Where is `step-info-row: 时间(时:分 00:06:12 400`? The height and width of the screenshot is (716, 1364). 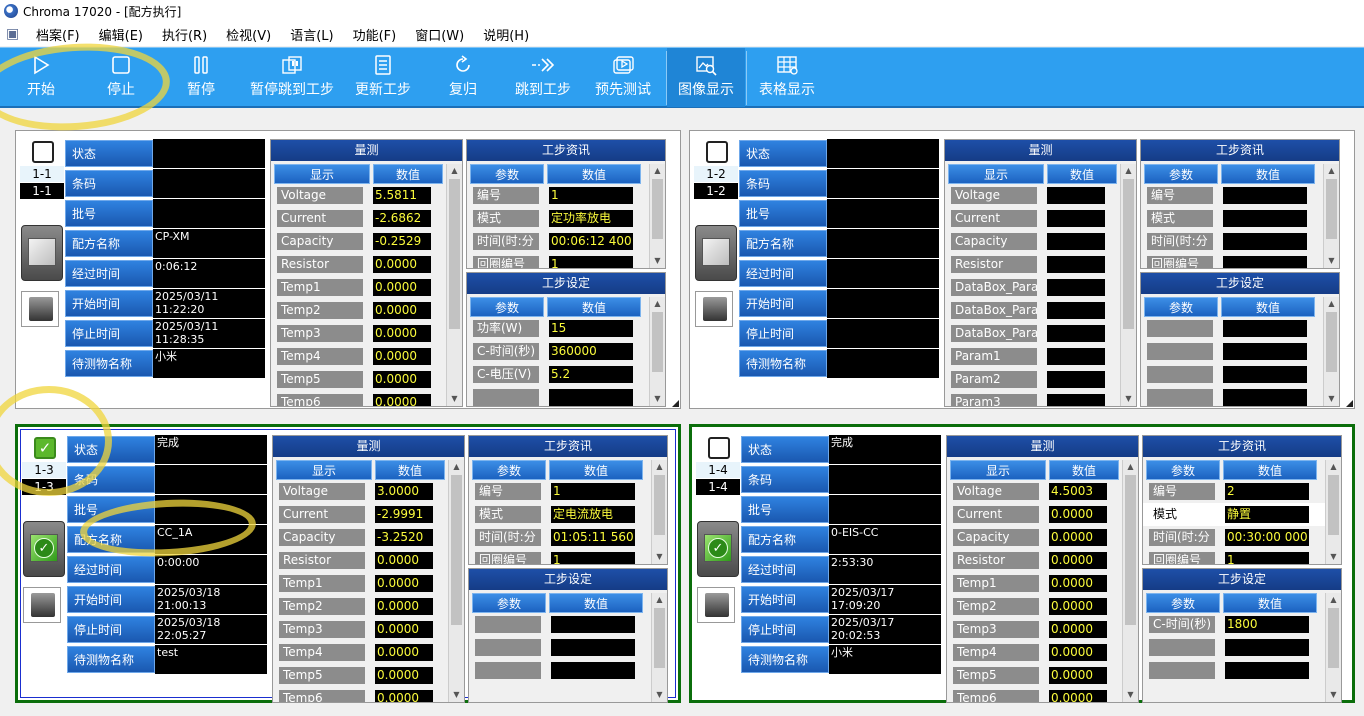
step-info-row: 时间(时:分 00:06:12 400 is located at coordinates (566, 241).